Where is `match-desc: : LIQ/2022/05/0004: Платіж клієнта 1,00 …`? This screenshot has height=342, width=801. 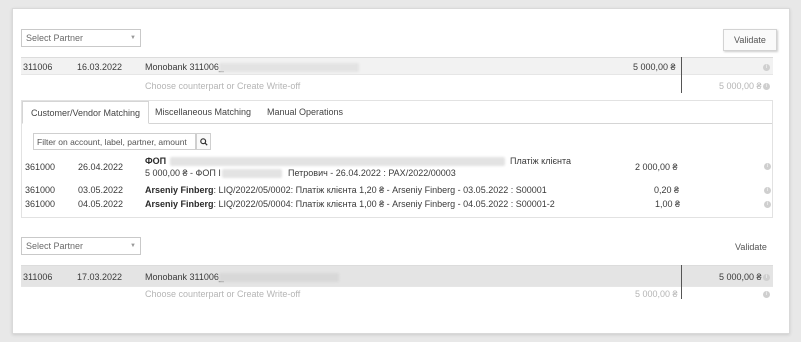
match-desc: : LIQ/2022/05/0004: Платіж клієнта 1,00 … is located at coordinates (384, 204).